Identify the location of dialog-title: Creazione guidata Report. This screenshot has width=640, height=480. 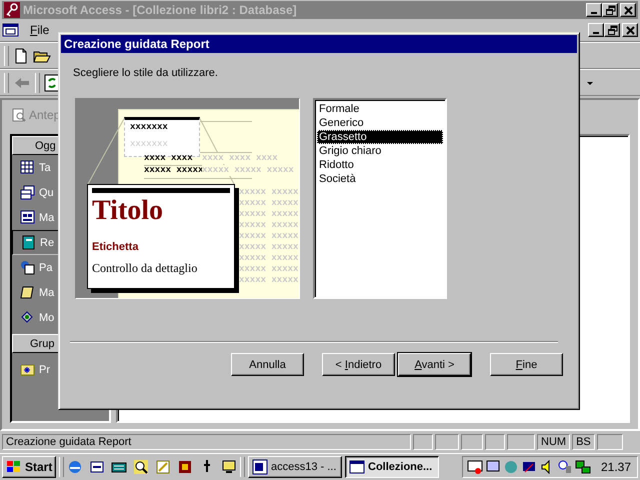
(319, 44).